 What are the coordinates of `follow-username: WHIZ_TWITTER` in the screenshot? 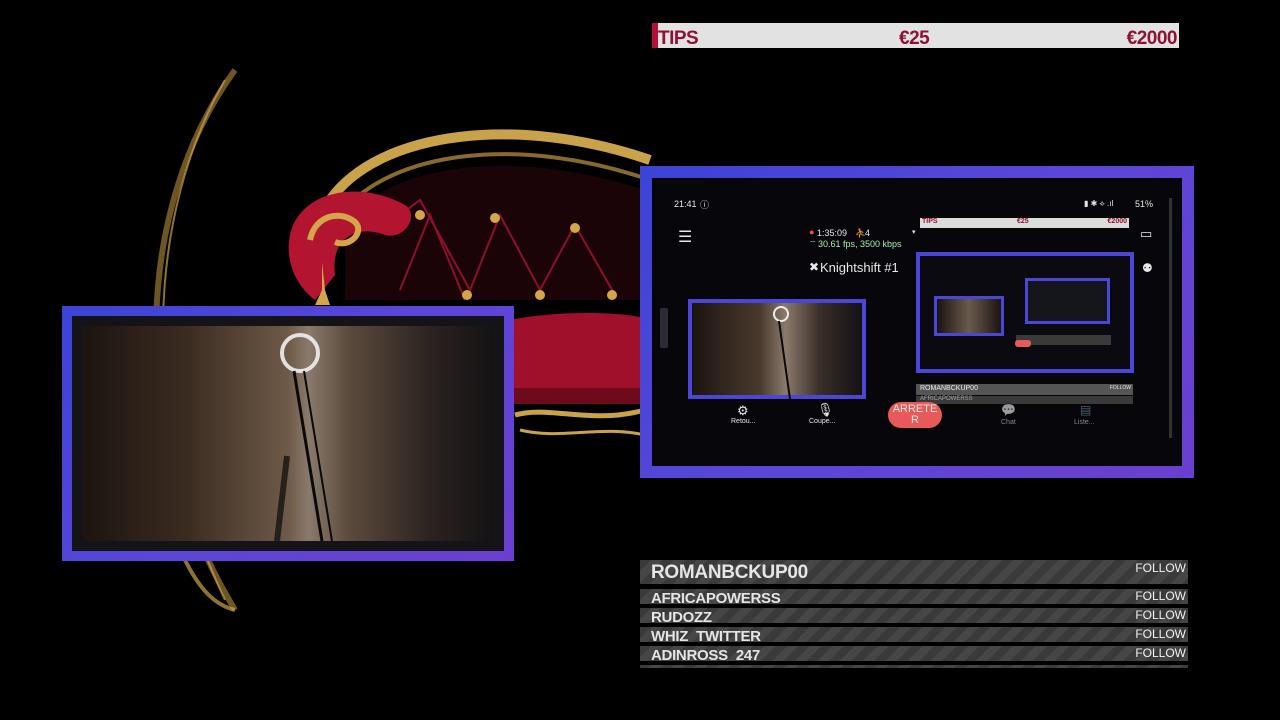 It's located at (706, 635).